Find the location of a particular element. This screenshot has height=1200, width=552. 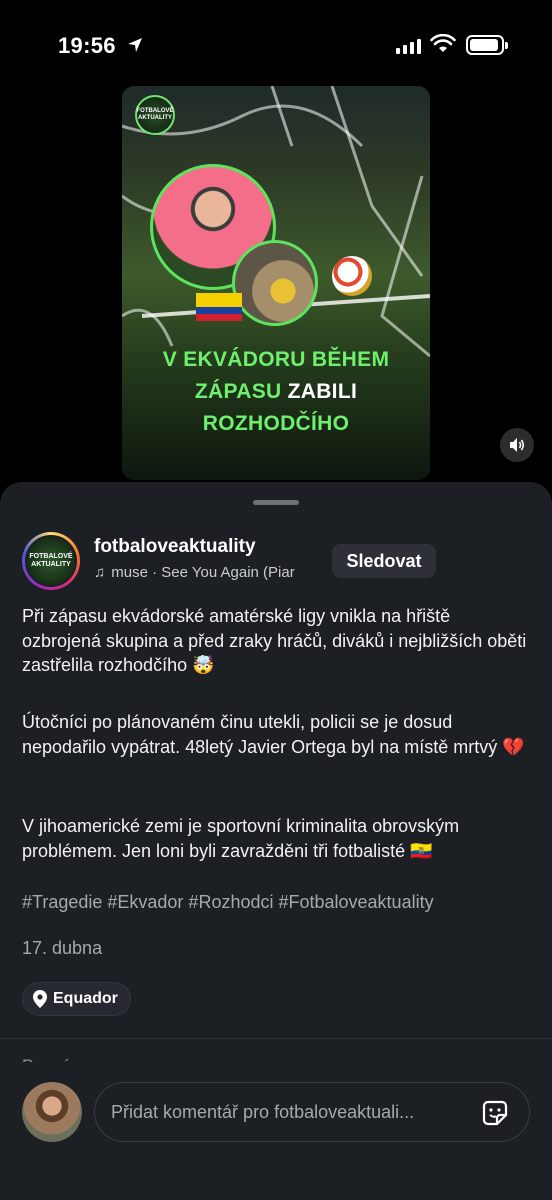

user-avatar is located at coordinates (52, 1112).